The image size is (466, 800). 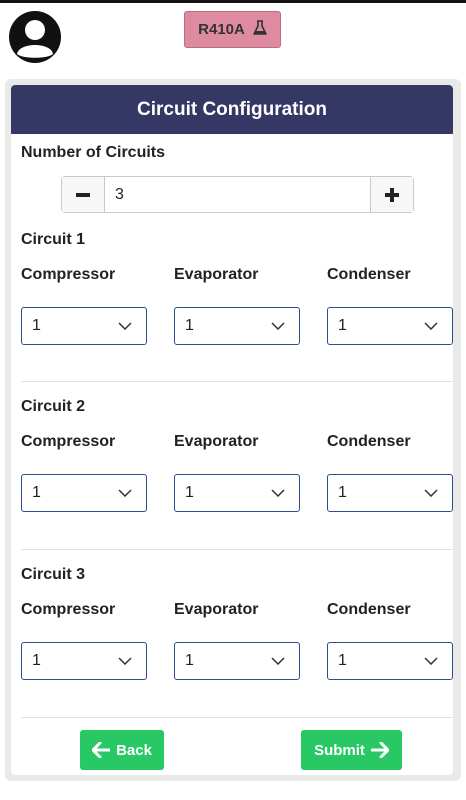 I want to click on minus-icon, so click(x=83, y=194).